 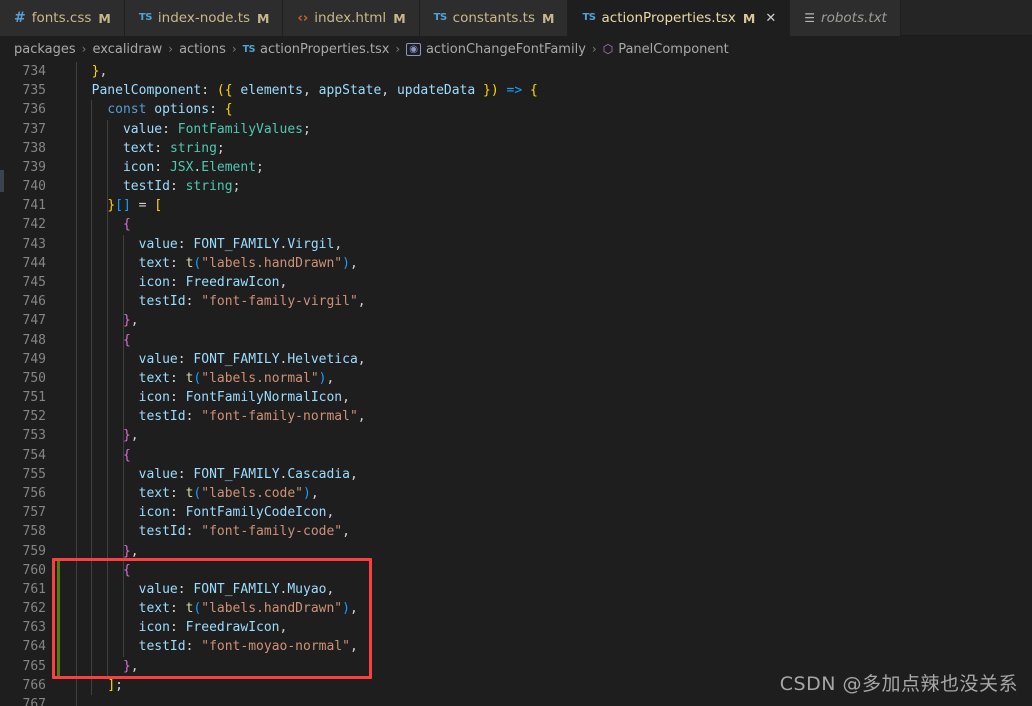 I want to click on code-text: value: FontFamilyValues;, so click(x=216, y=129).